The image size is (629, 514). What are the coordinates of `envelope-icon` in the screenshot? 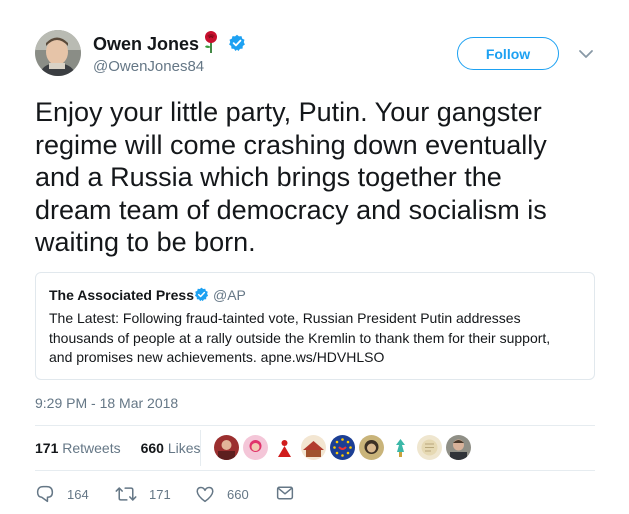 It's located at (285, 493).